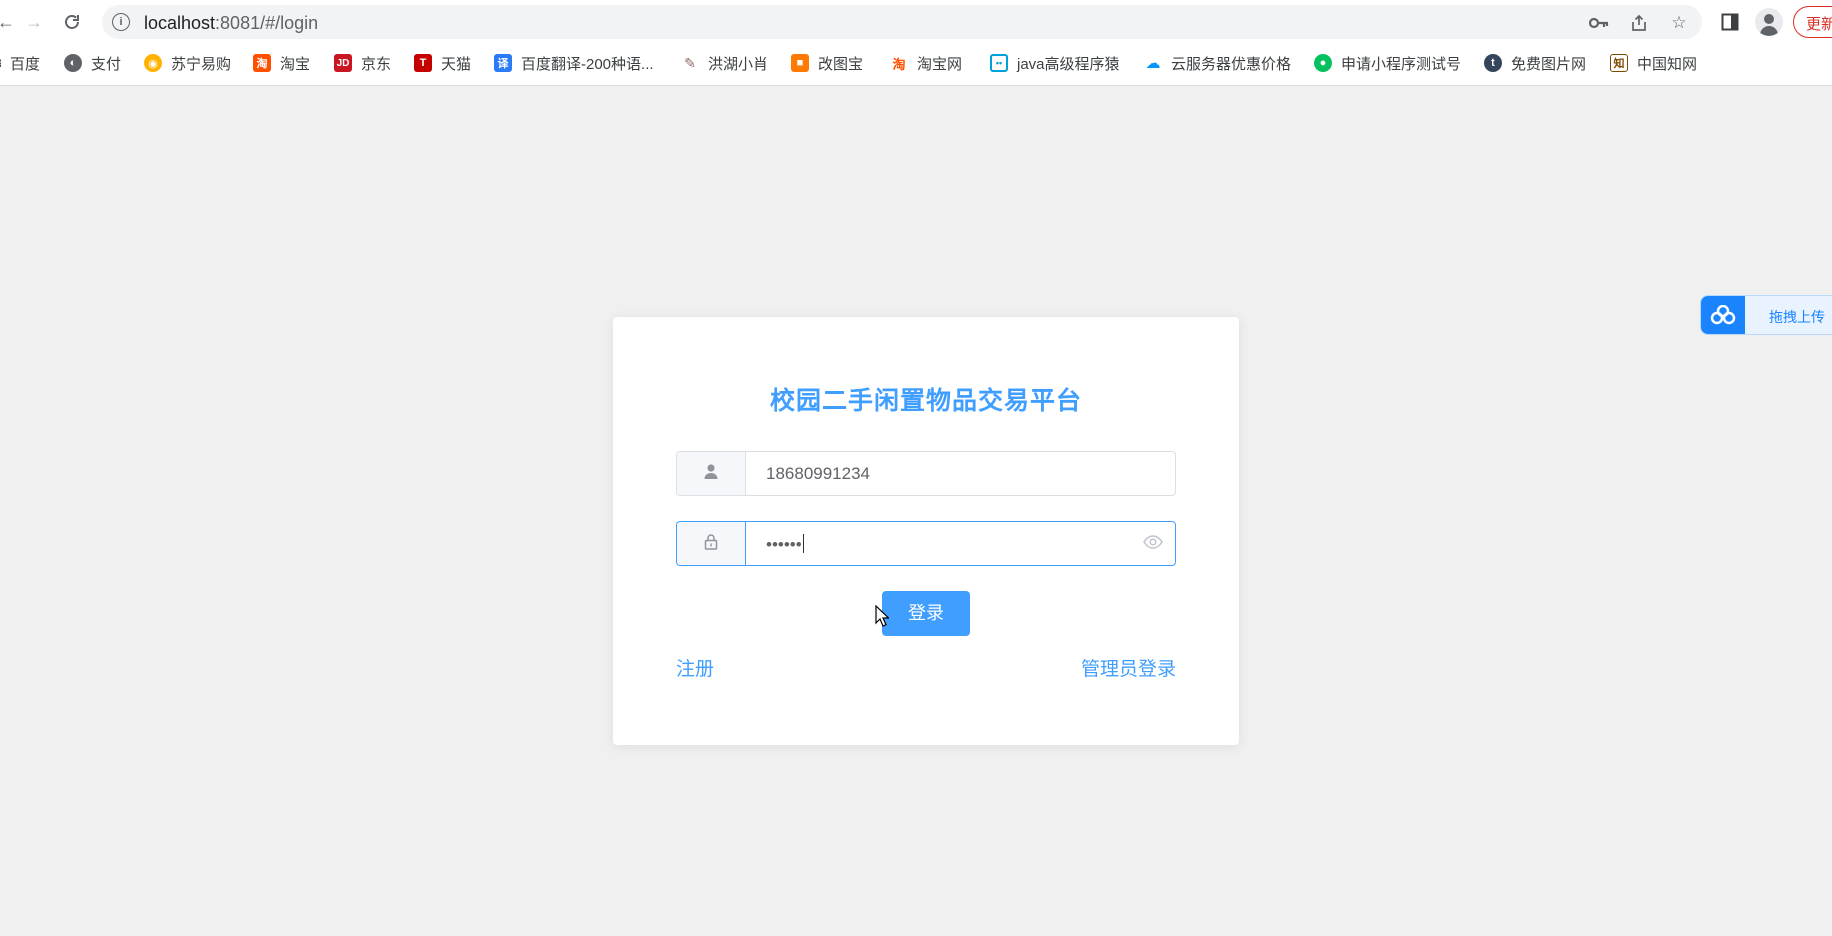 The height and width of the screenshot is (936, 1832). Describe the element at coordinates (1231, 64) in the screenshot. I see `bookmark-label: 云服务器优惠价格` at that location.